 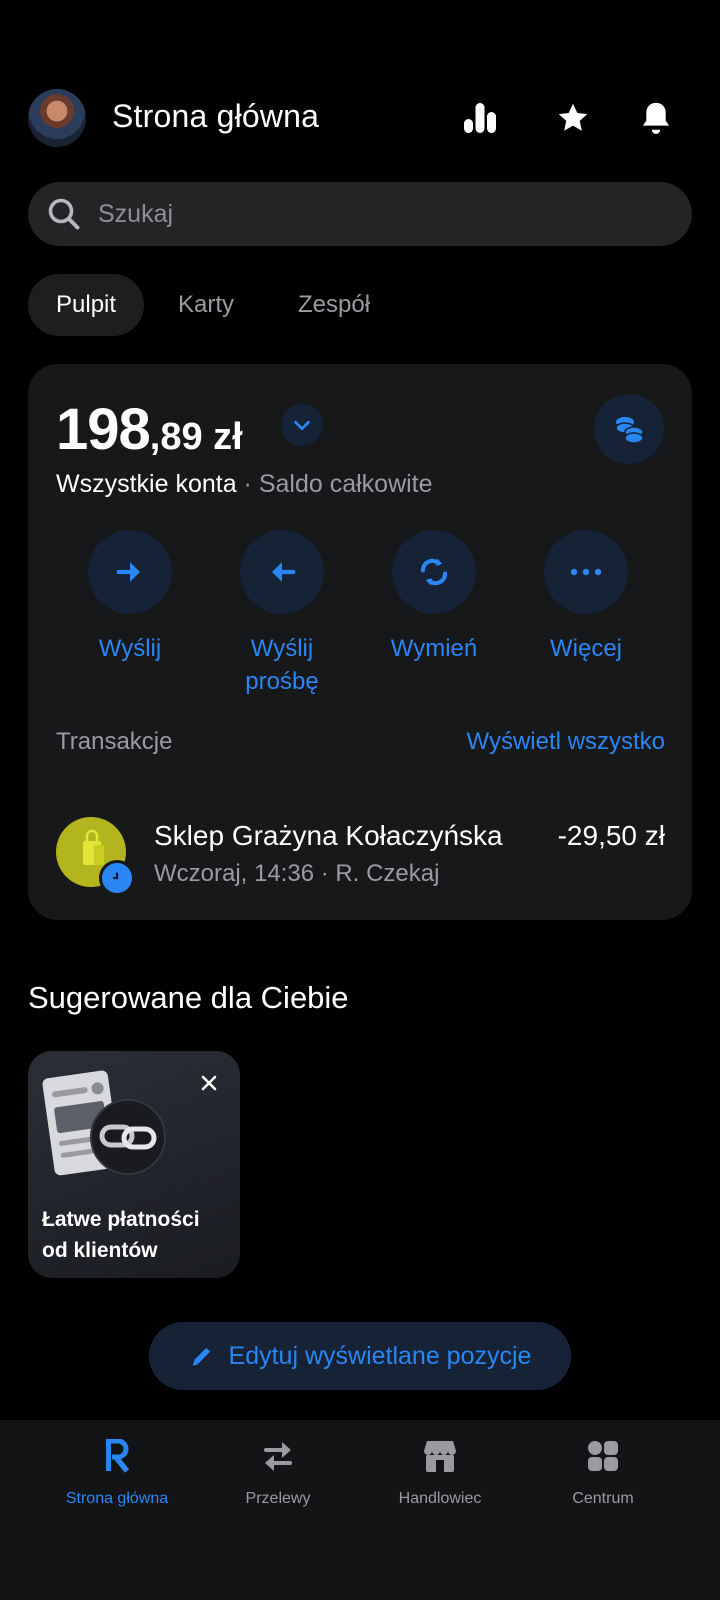 I want to click on store-icon, so click(x=440, y=1456).